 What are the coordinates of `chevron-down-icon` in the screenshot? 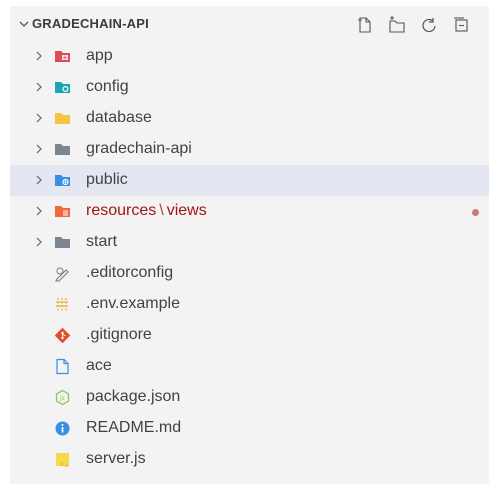 It's located at (24, 24).